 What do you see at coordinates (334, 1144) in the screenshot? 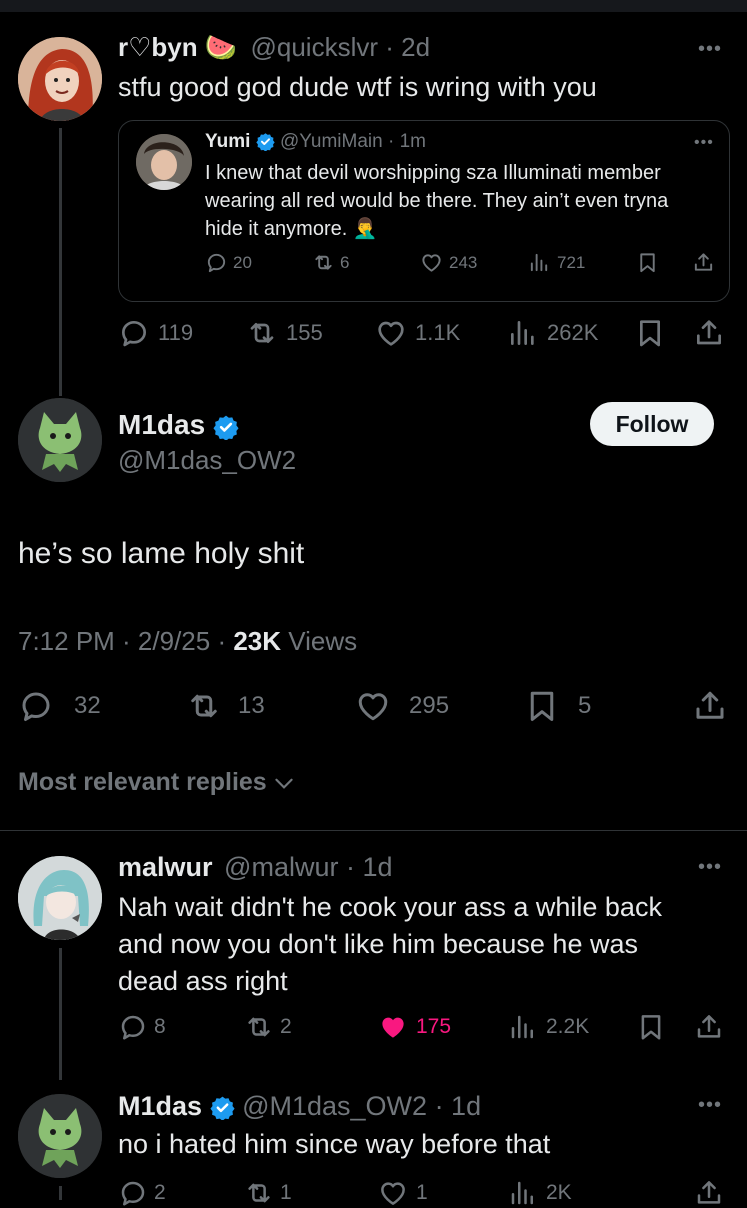
I see `reply-text: no i hated him since way before that` at bounding box center [334, 1144].